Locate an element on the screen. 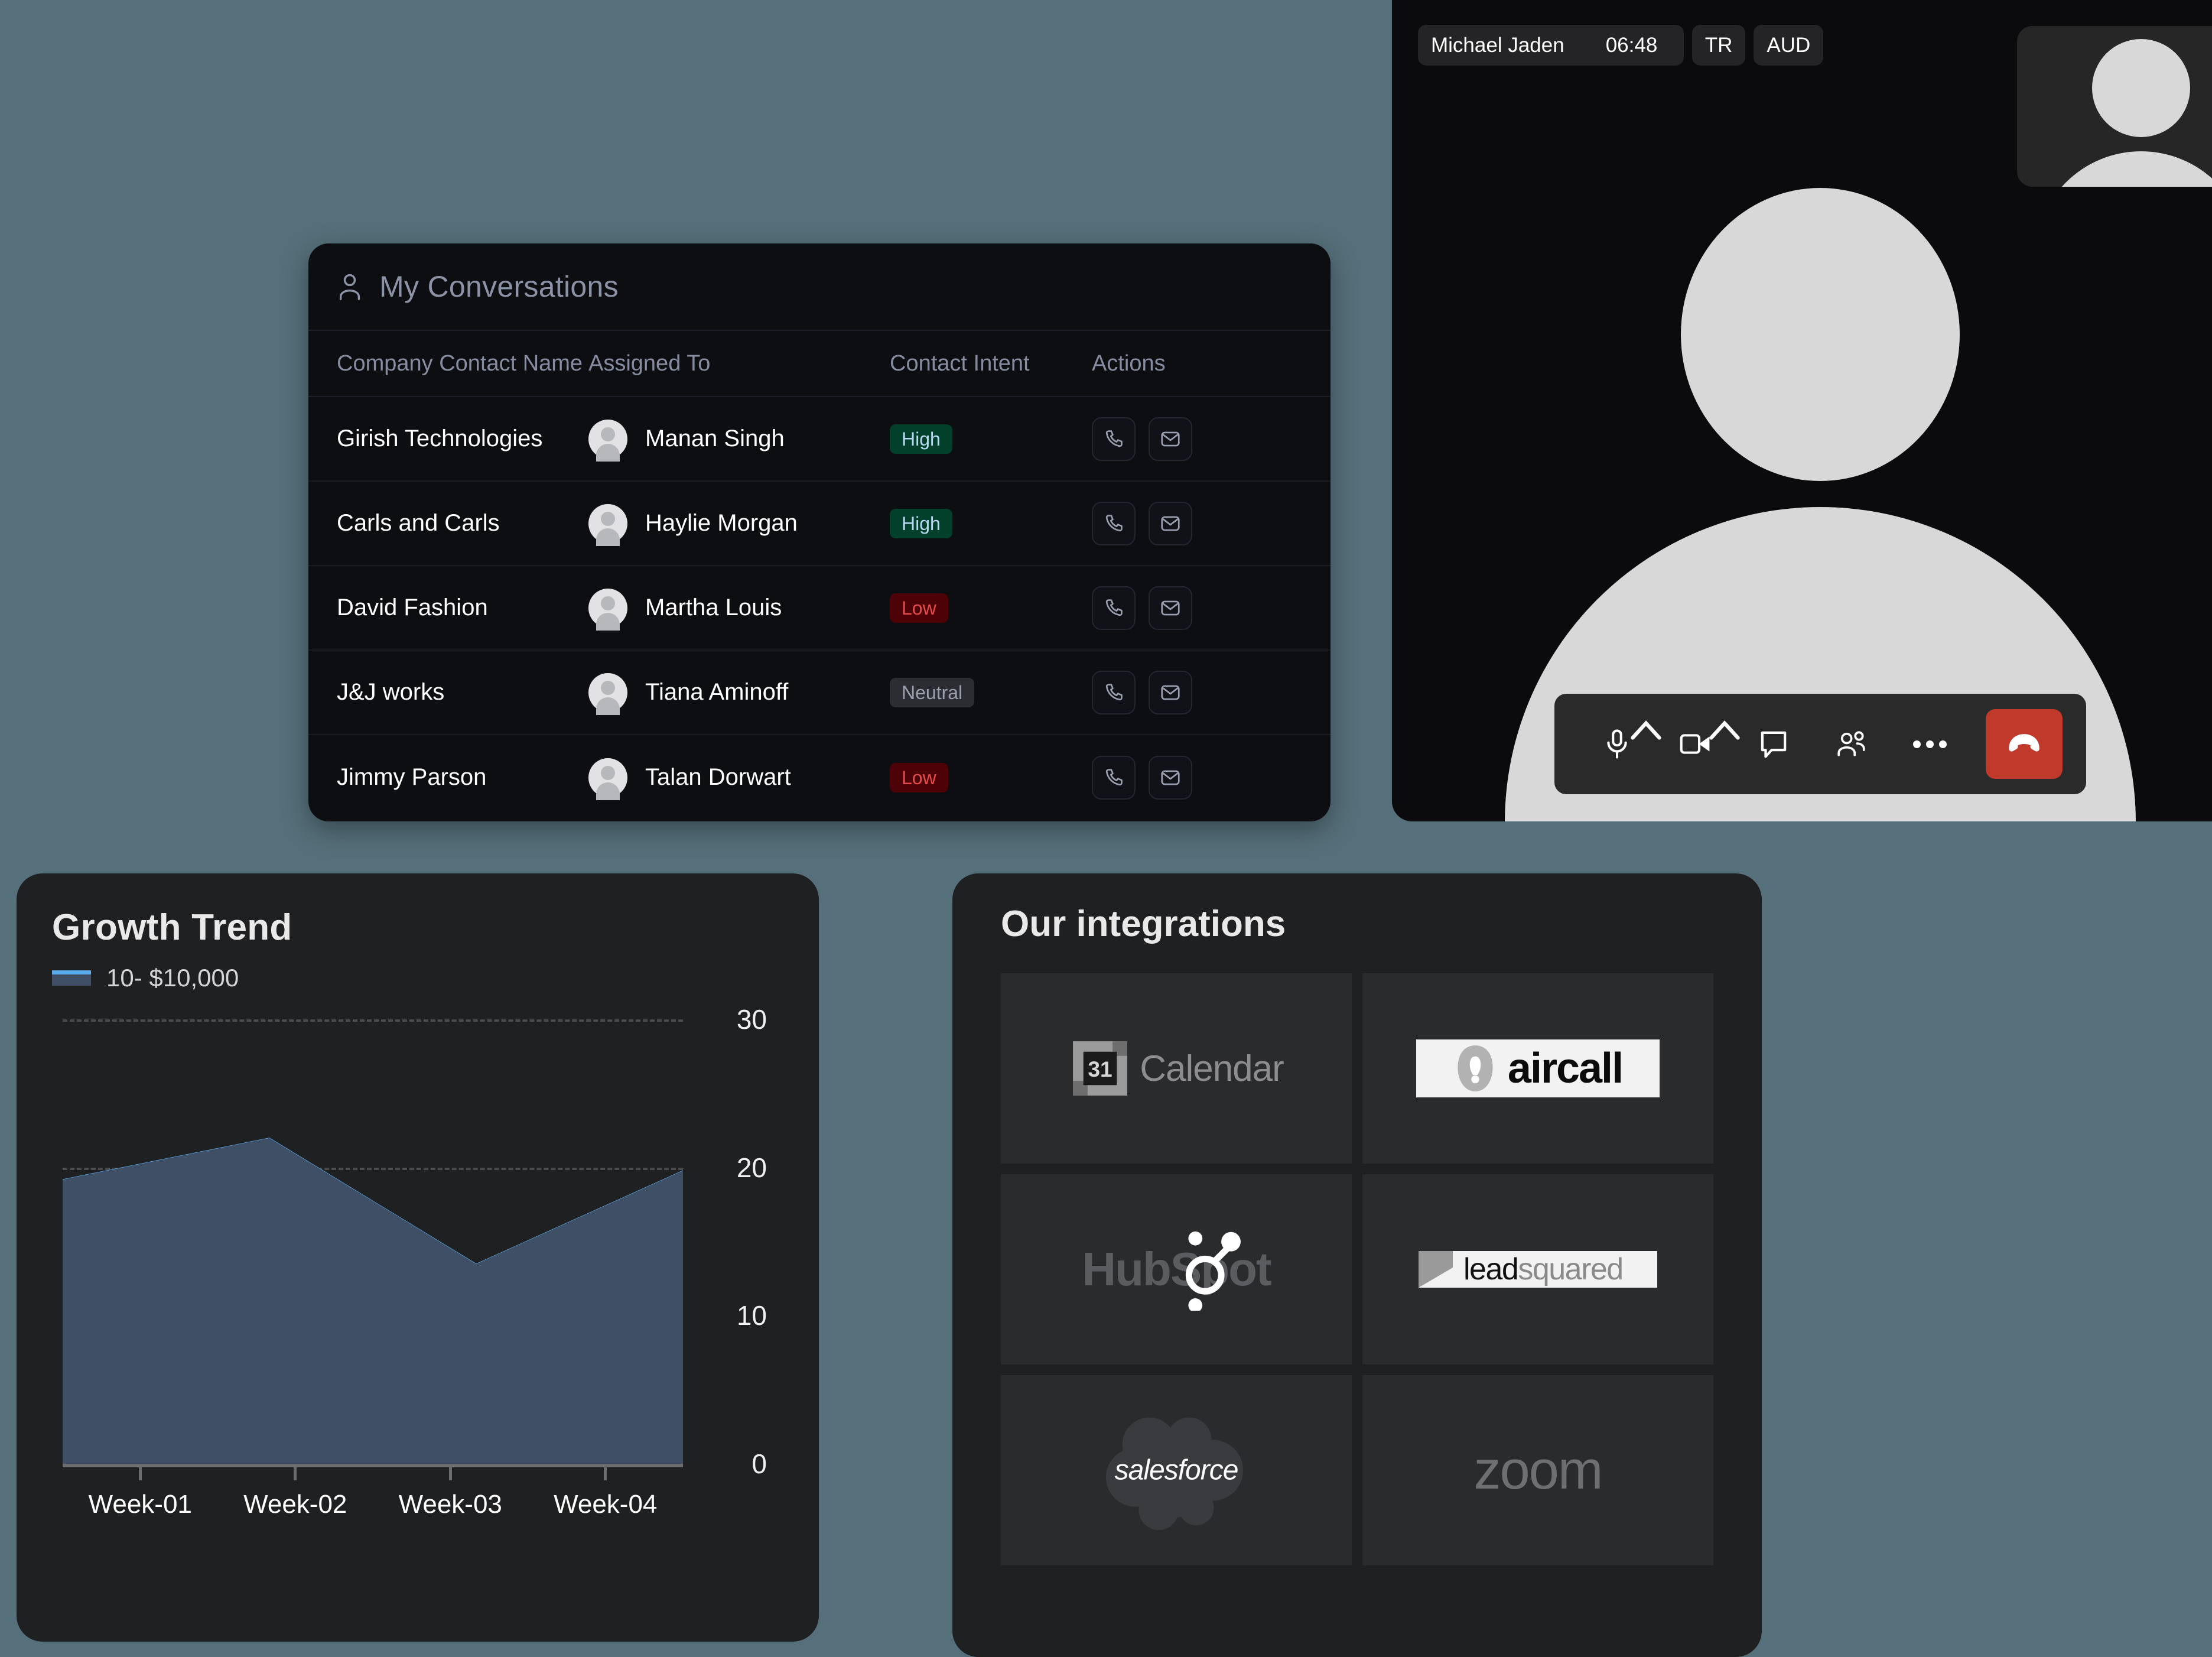 Image resolution: width=2212 pixels, height=1657 pixels. chart-area-fill is located at coordinates (373, 1301).